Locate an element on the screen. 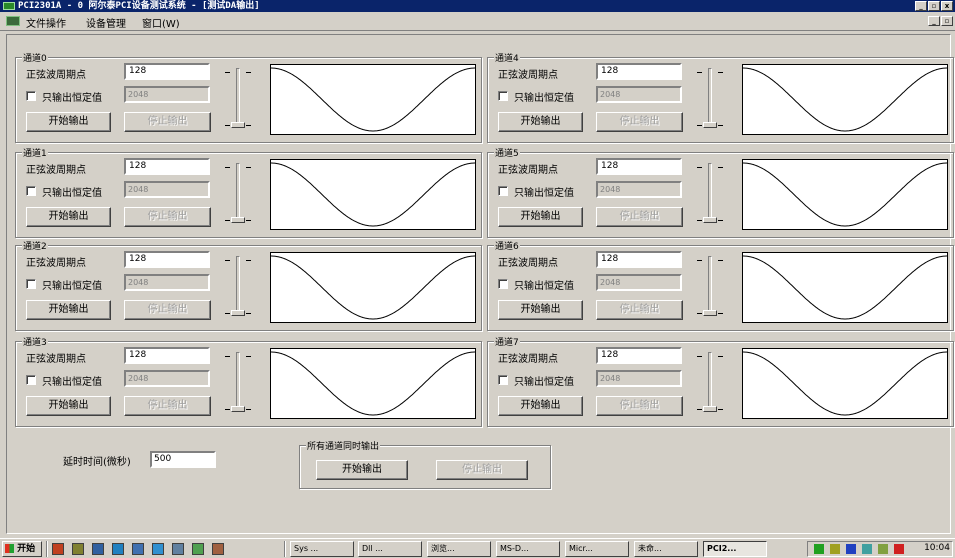 This screenshot has width=955, height=558. minimize-button: _ is located at coordinates (921, 6).